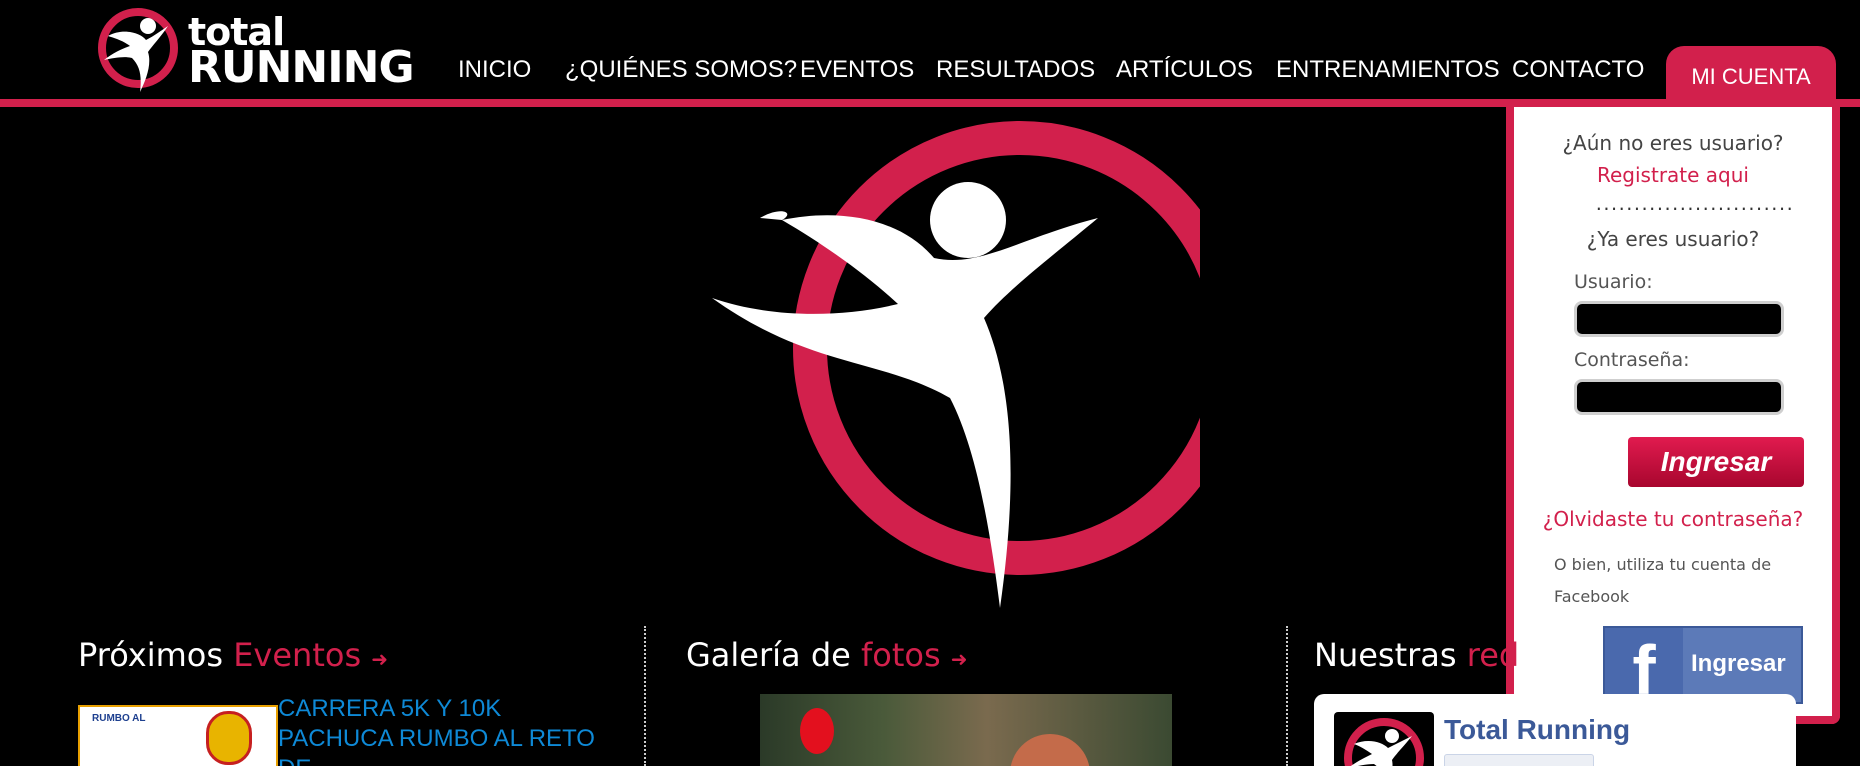 The height and width of the screenshot is (766, 1860). What do you see at coordinates (178, 735) in the screenshot?
I see `event-thumbnail: RUMBO AL` at bounding box center [178, 735].